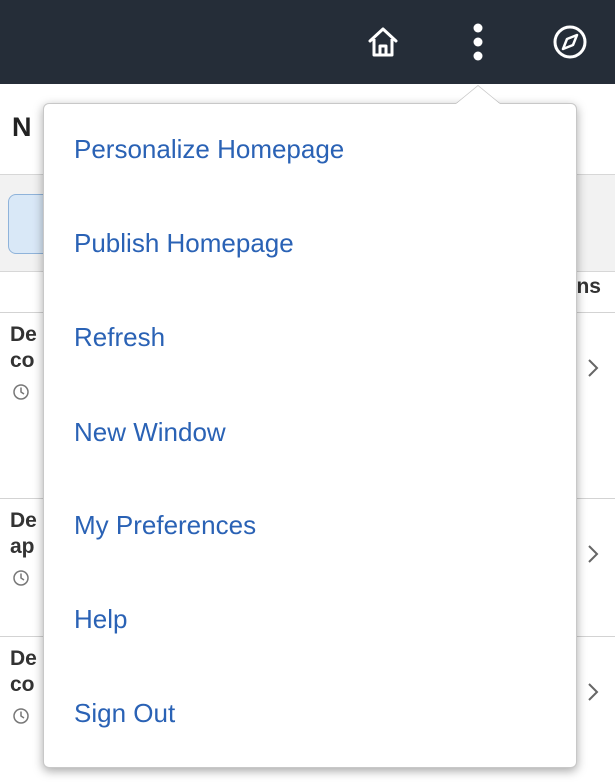  I want to click on top-navigation-bar, so click(307, 42).